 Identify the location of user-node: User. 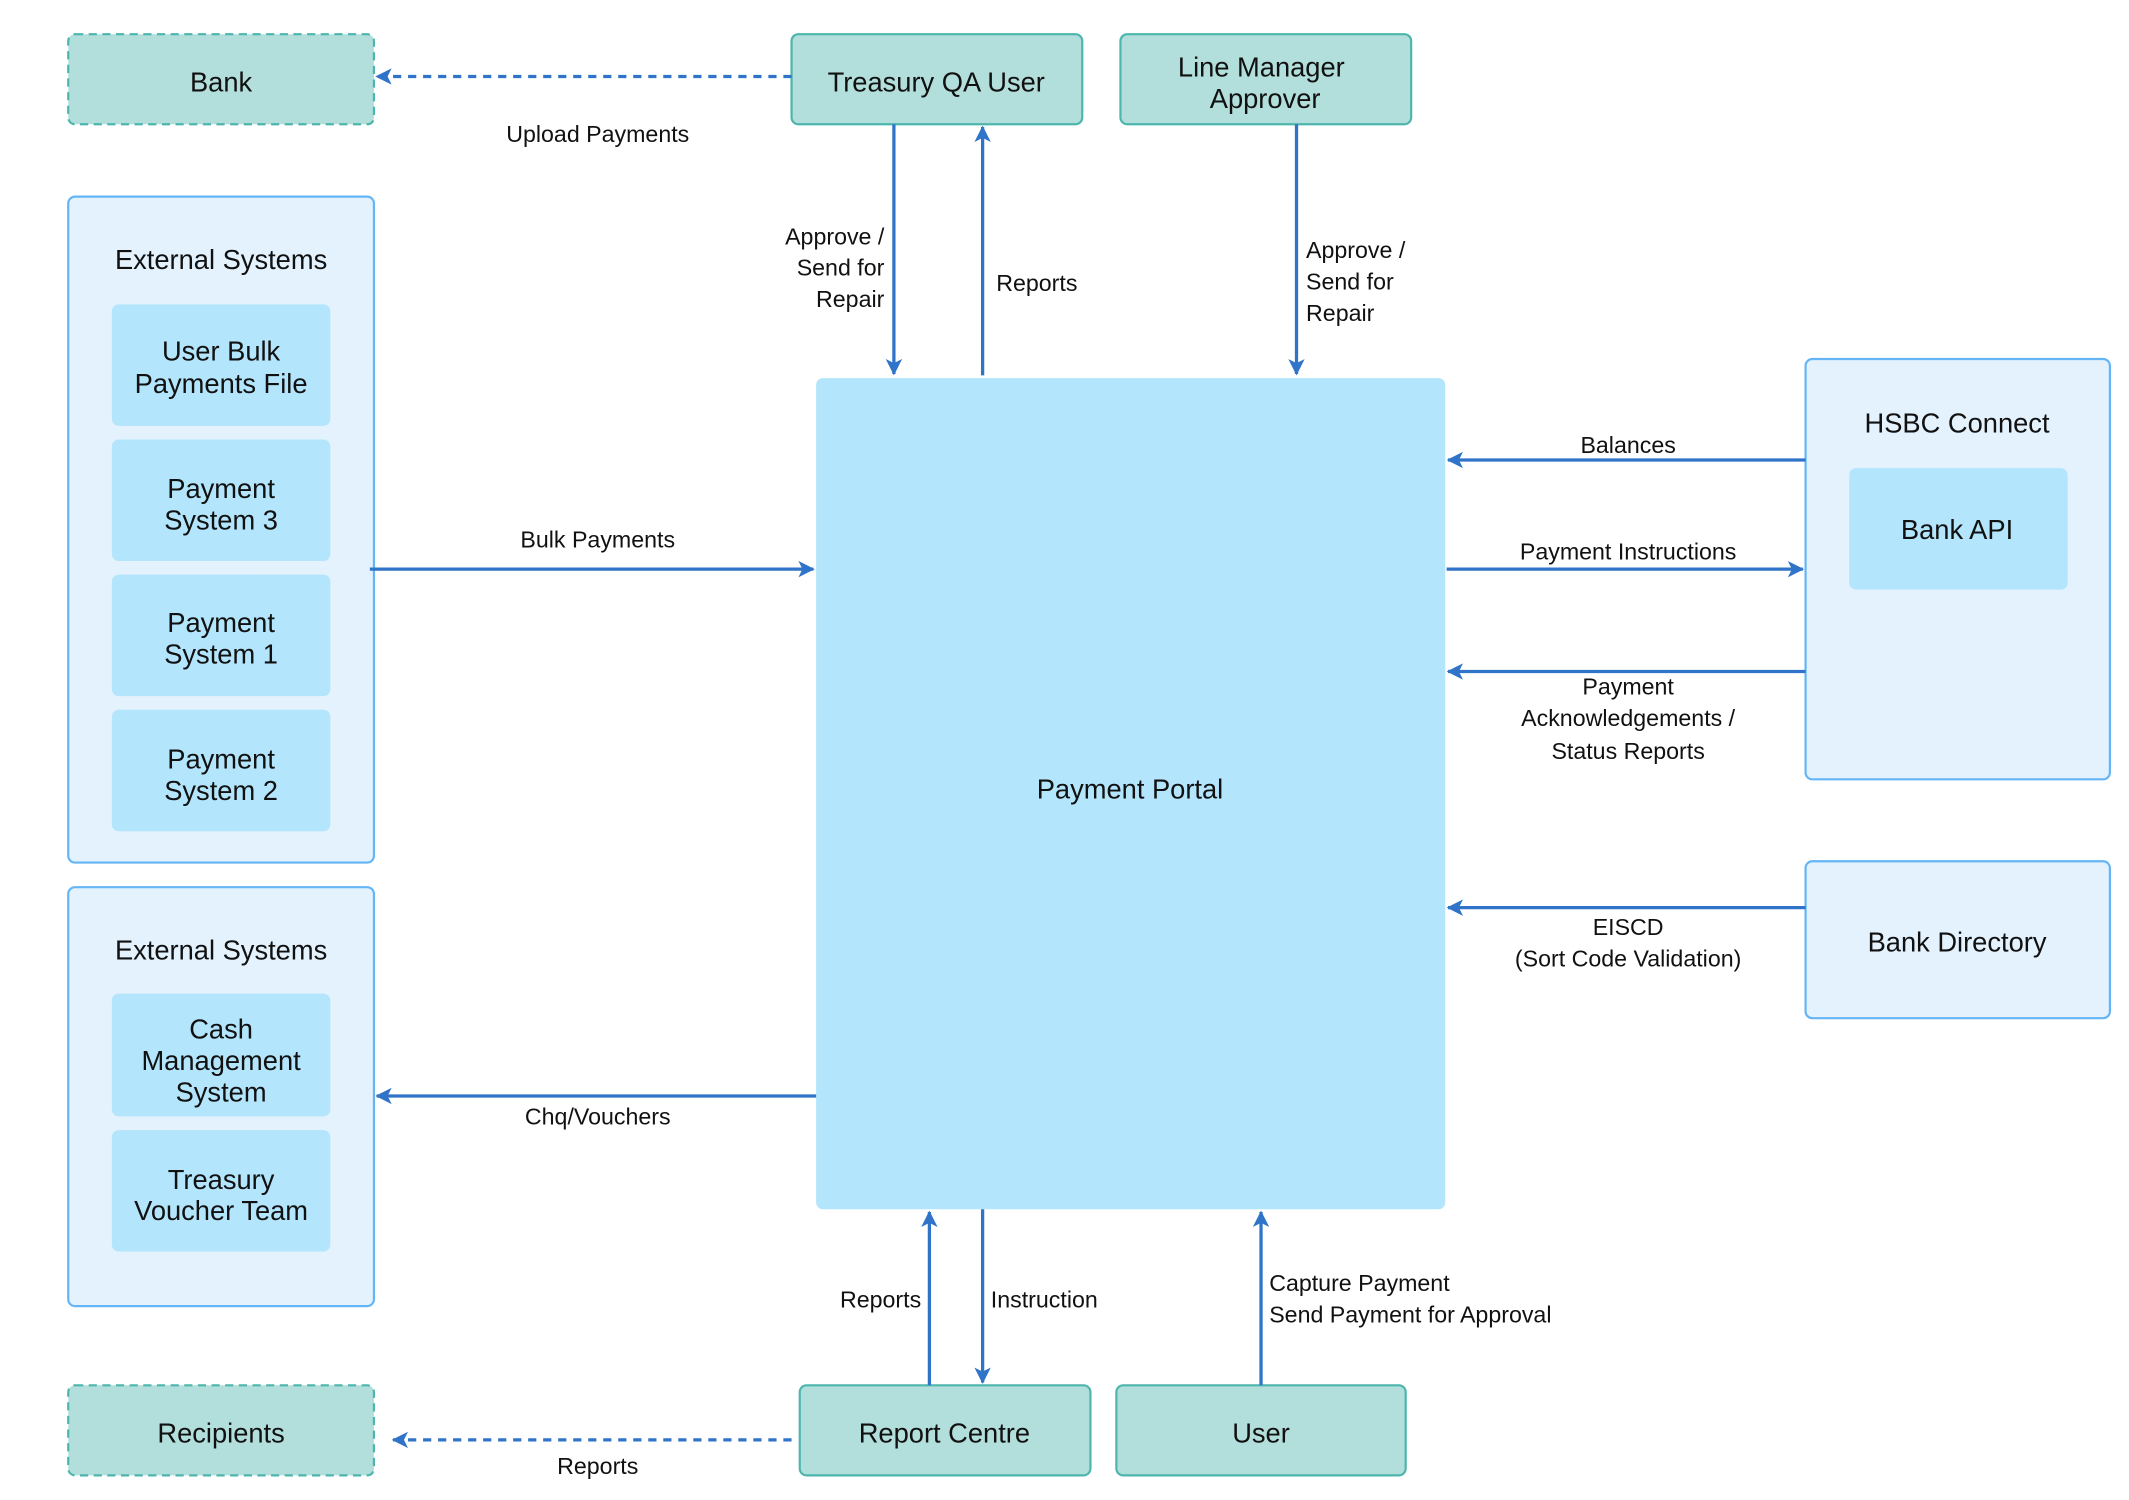
(1261, 1430).